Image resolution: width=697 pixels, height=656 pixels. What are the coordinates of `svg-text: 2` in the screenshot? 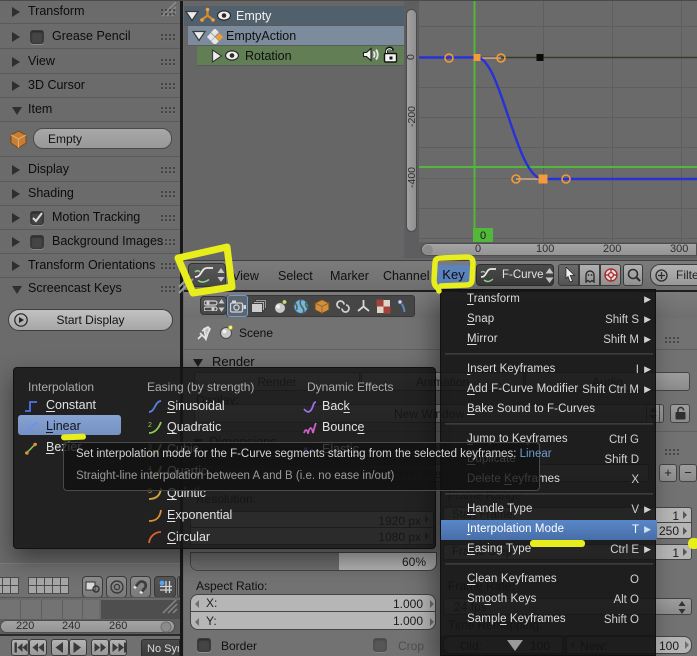 It's located at (150, 425).